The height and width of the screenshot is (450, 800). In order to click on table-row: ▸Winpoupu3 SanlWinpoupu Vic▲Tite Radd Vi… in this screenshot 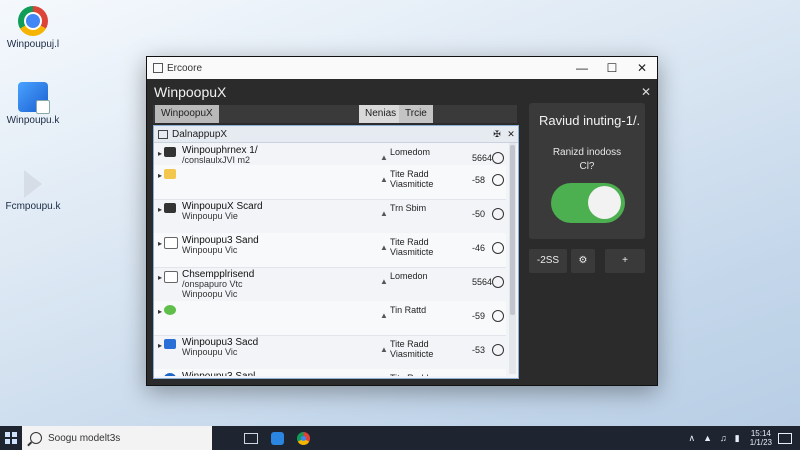, I will do `click(330, 372)`.